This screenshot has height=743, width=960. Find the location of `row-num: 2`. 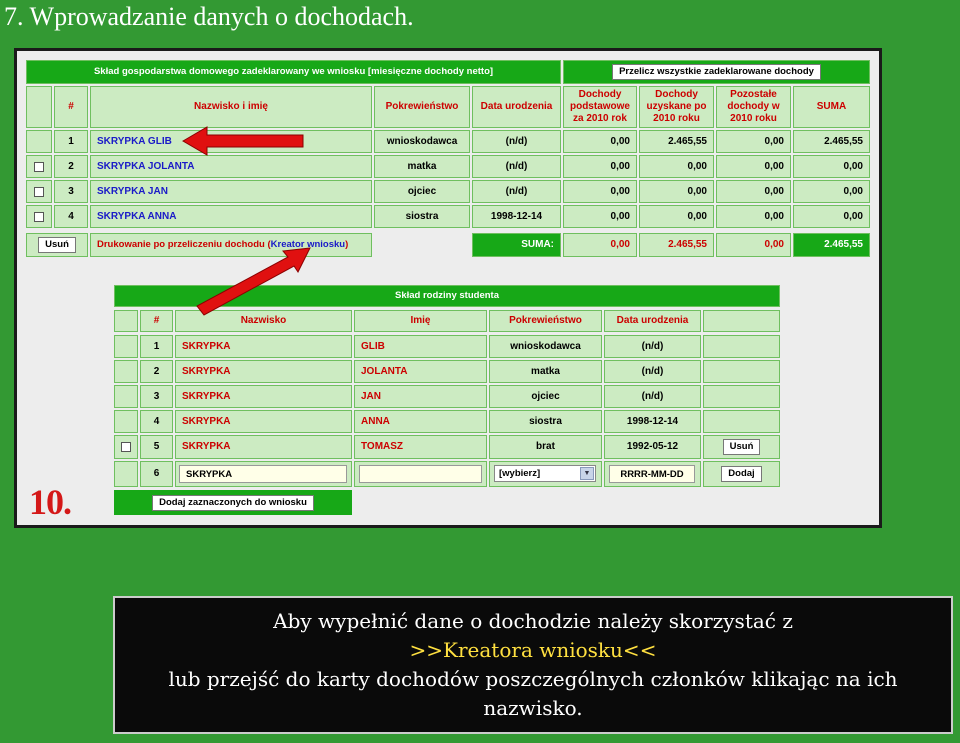

row-num: 2 is located at coordinates (71, 166).